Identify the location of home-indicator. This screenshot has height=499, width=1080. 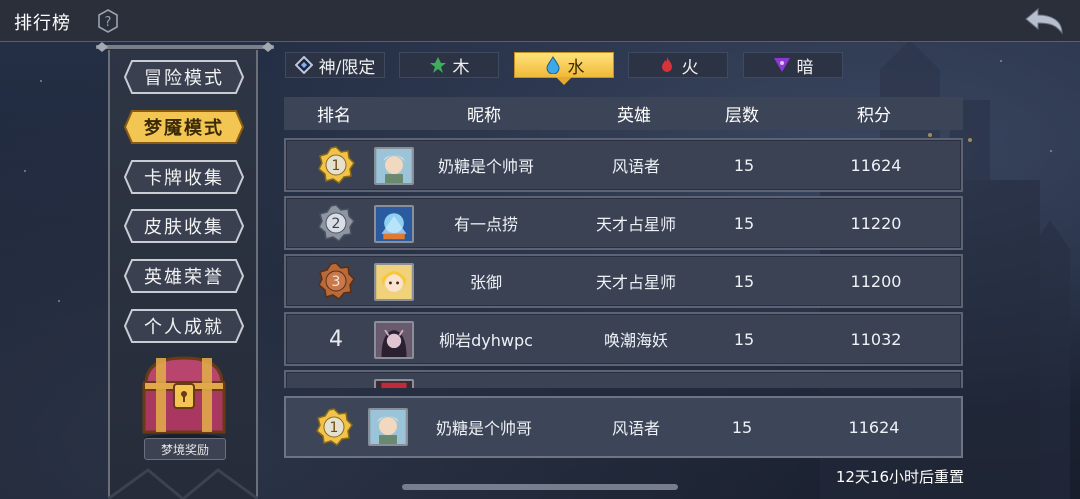
(540, 487).